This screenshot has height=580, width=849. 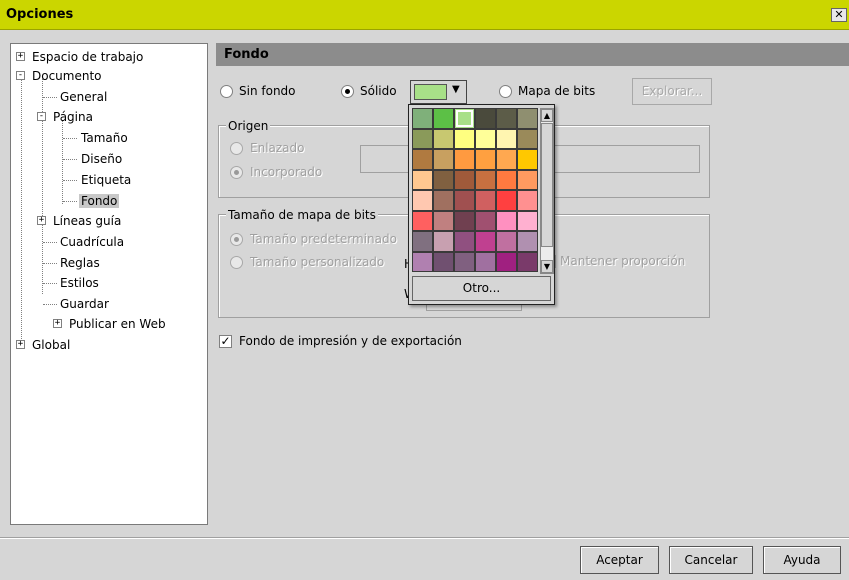 What do you see at coordinates (711, 560) in the screenshot?
I see `cancelar-button: Cancelar` at bounding box center [711, 560].